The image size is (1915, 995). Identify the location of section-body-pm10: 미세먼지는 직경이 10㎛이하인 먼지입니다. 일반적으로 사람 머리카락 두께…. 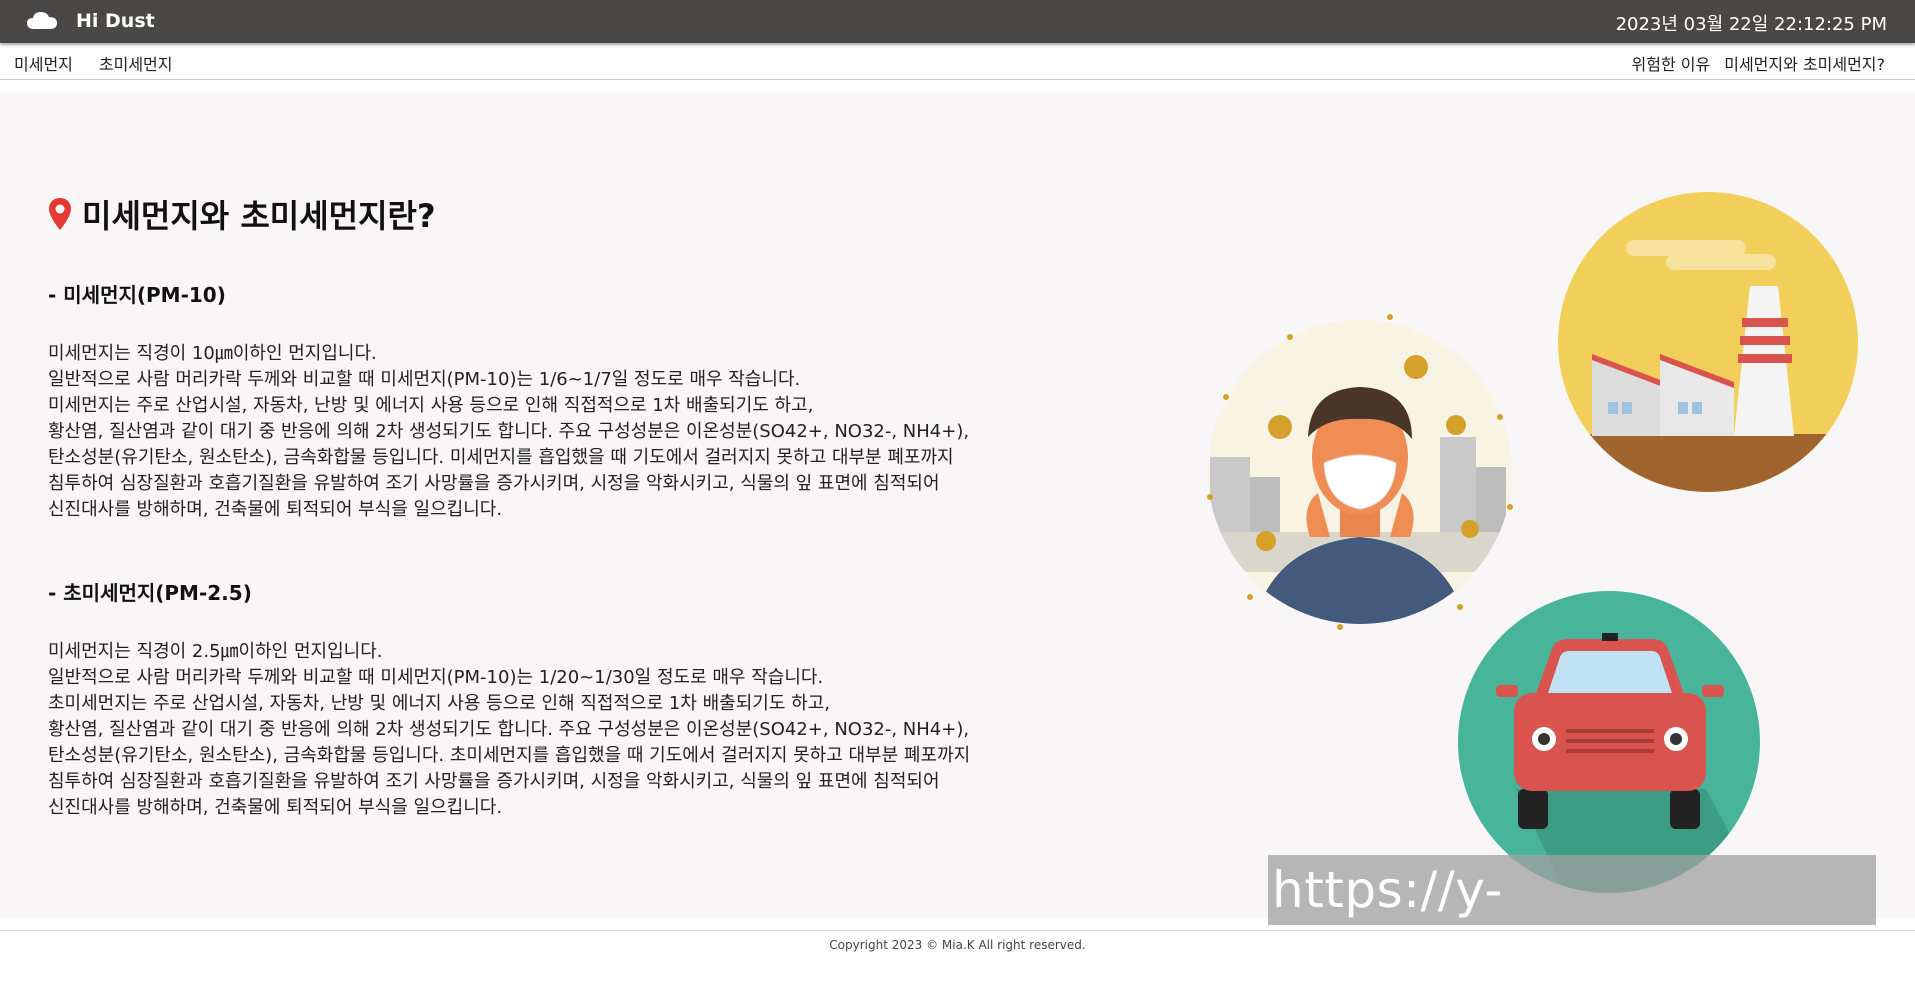
(508, 432).